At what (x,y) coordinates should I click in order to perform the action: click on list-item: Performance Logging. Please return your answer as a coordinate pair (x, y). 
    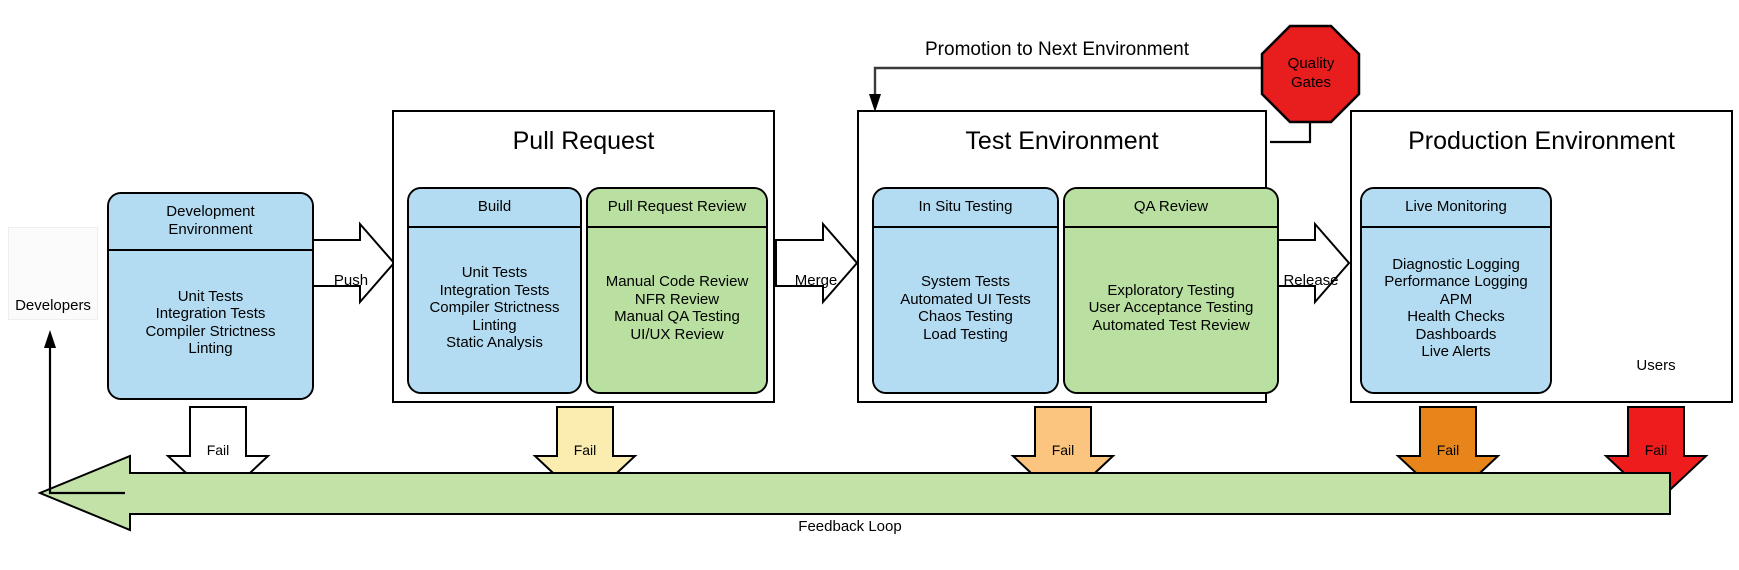
    Looking at the image, I should click on (1456, 281).